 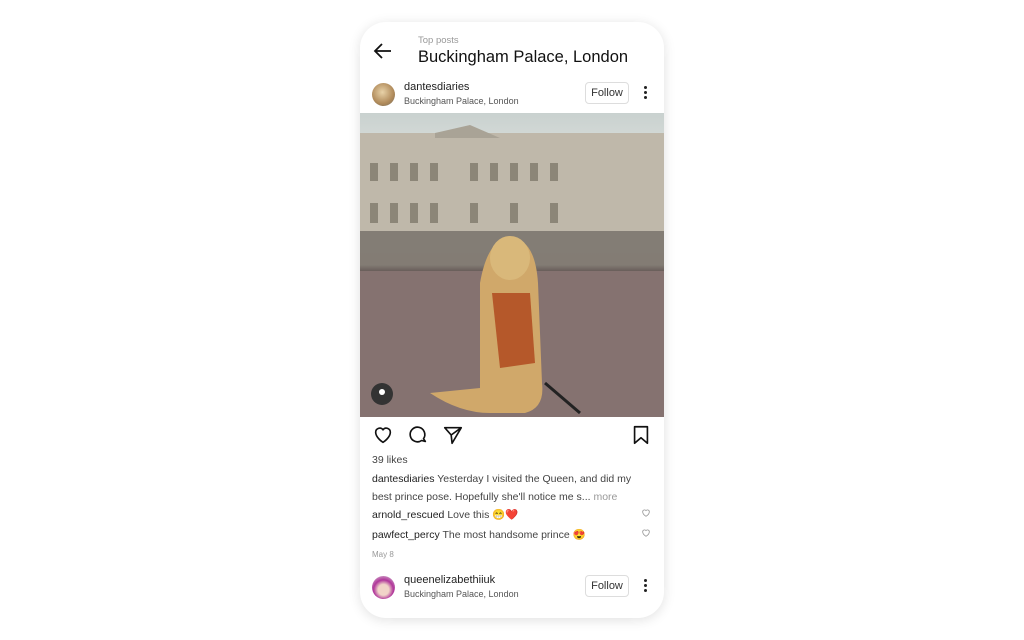 I want to click on comment-username: pawfect_percy, so click(x=406, y=535).